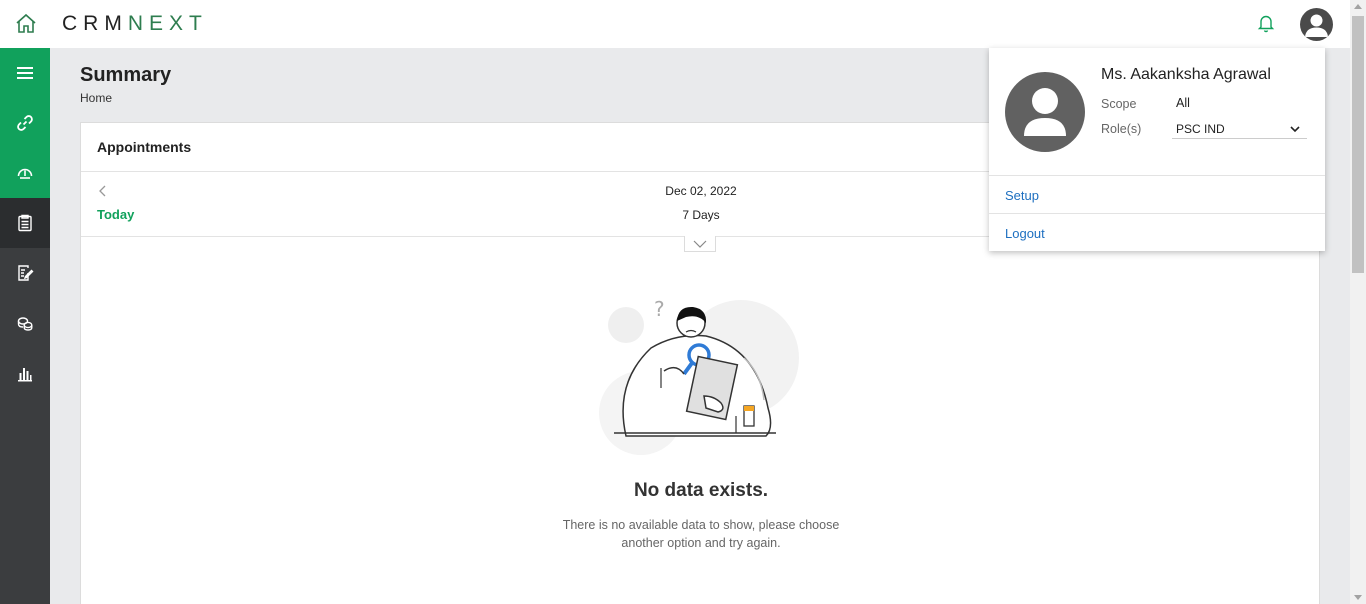 Image resolution: width=1366 pixels, height=604 pixels. I want to click on app-logo: CRMNEXT, so click(135, 23).